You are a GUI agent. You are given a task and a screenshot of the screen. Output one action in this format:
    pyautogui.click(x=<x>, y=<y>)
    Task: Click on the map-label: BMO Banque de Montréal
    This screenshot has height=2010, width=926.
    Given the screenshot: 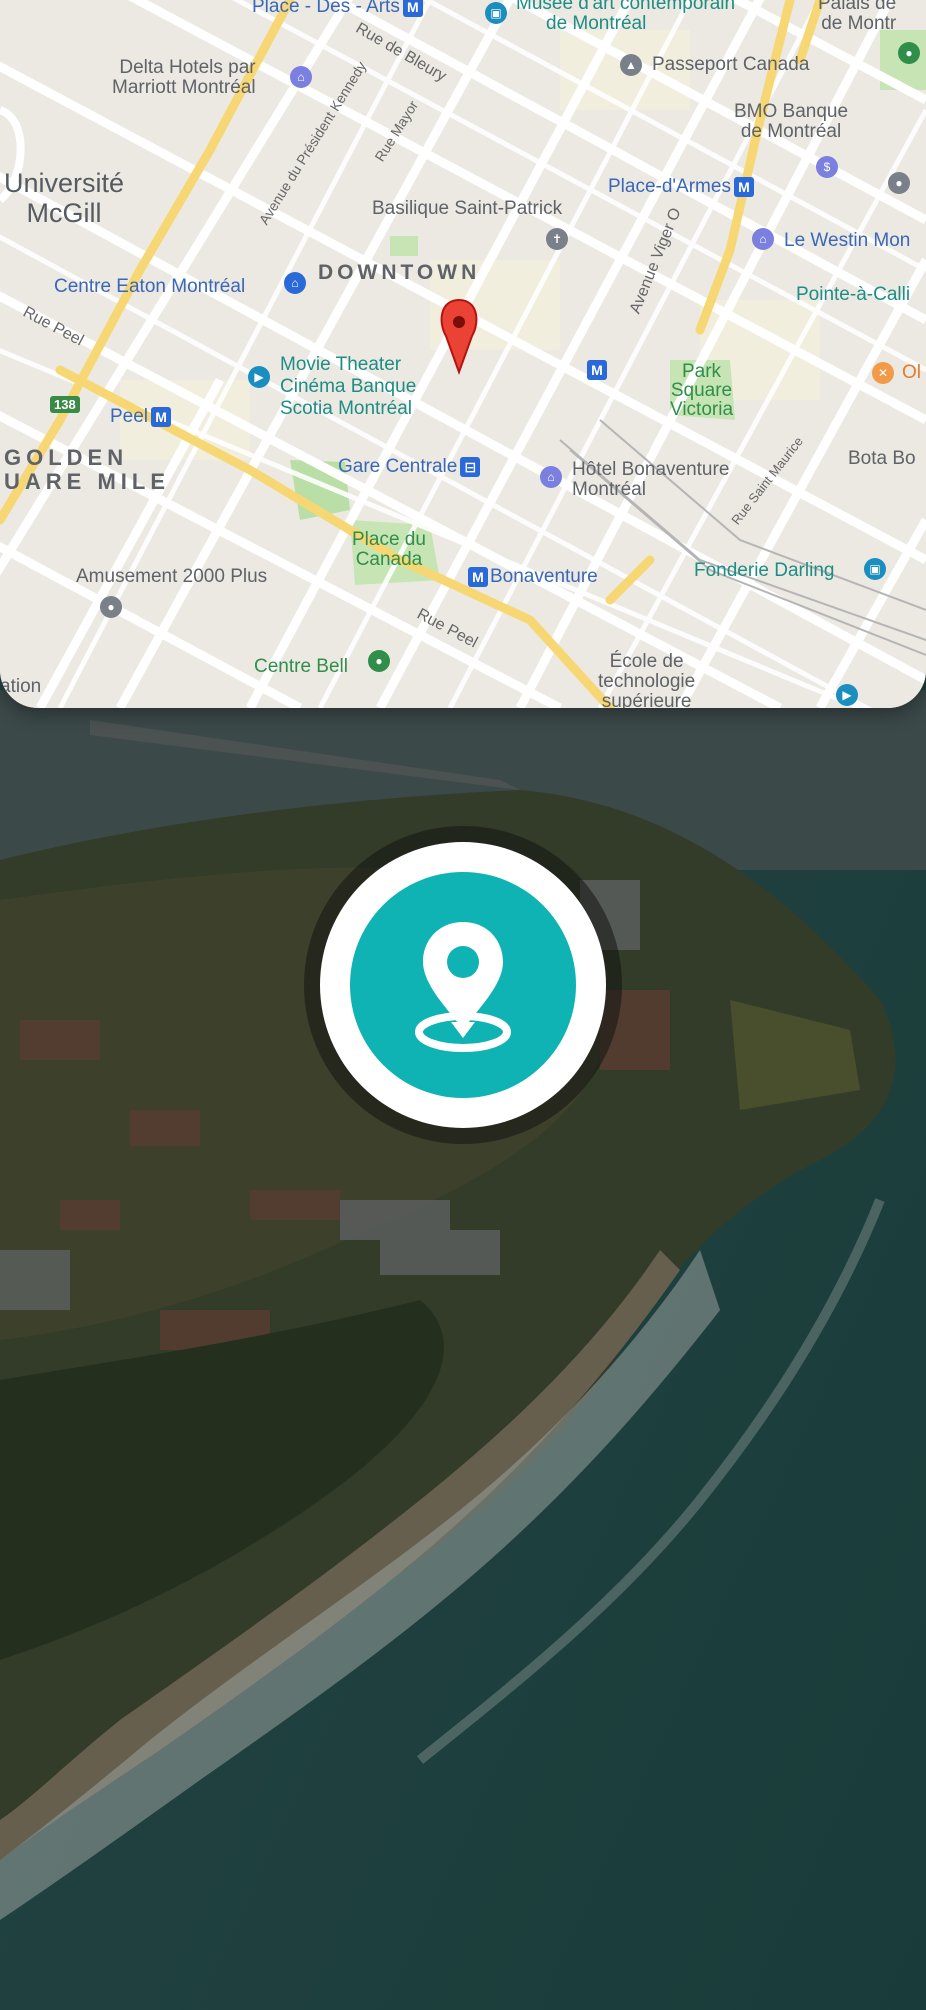 What is the action you would take?
    pyautogui.click(x=791, y=121)
    